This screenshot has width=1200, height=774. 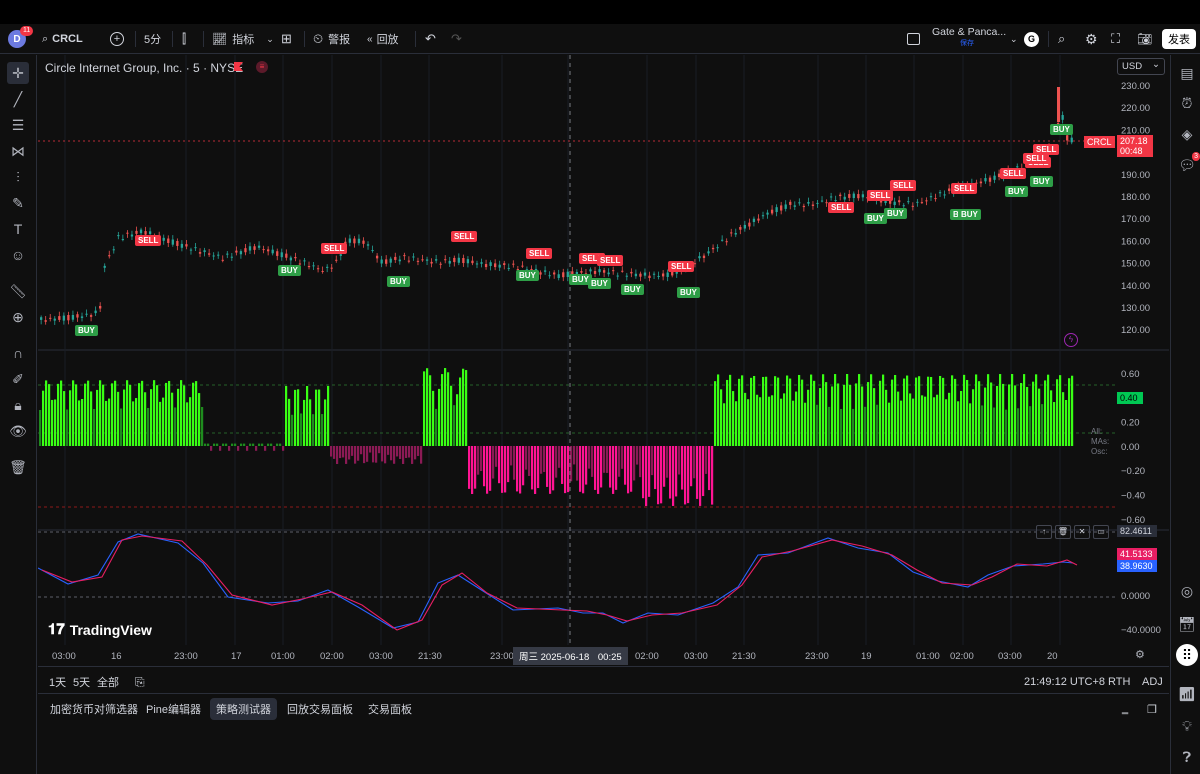 I want to click on collapse-pane-icon: ✕, so click(x=1082, y=532).